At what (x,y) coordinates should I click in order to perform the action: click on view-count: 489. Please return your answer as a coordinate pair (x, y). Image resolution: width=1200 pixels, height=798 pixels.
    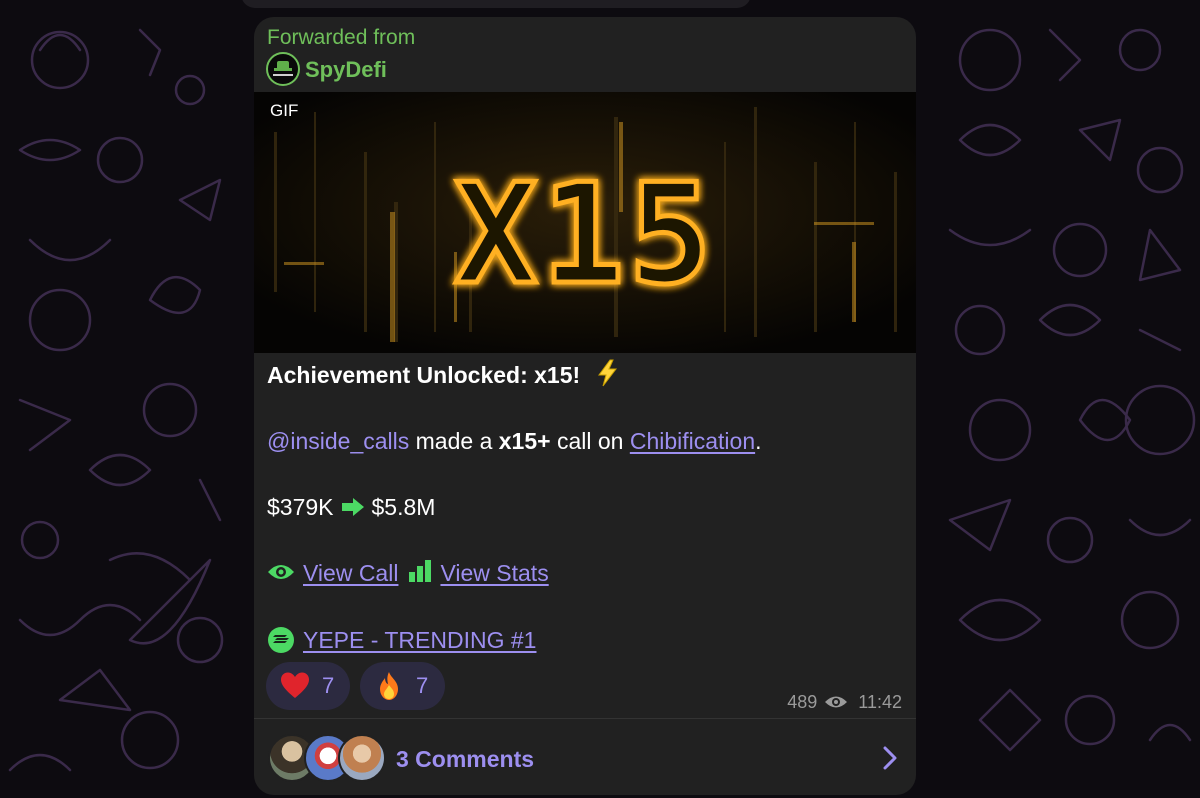
    Looking at the image, I should click on (802, 702).